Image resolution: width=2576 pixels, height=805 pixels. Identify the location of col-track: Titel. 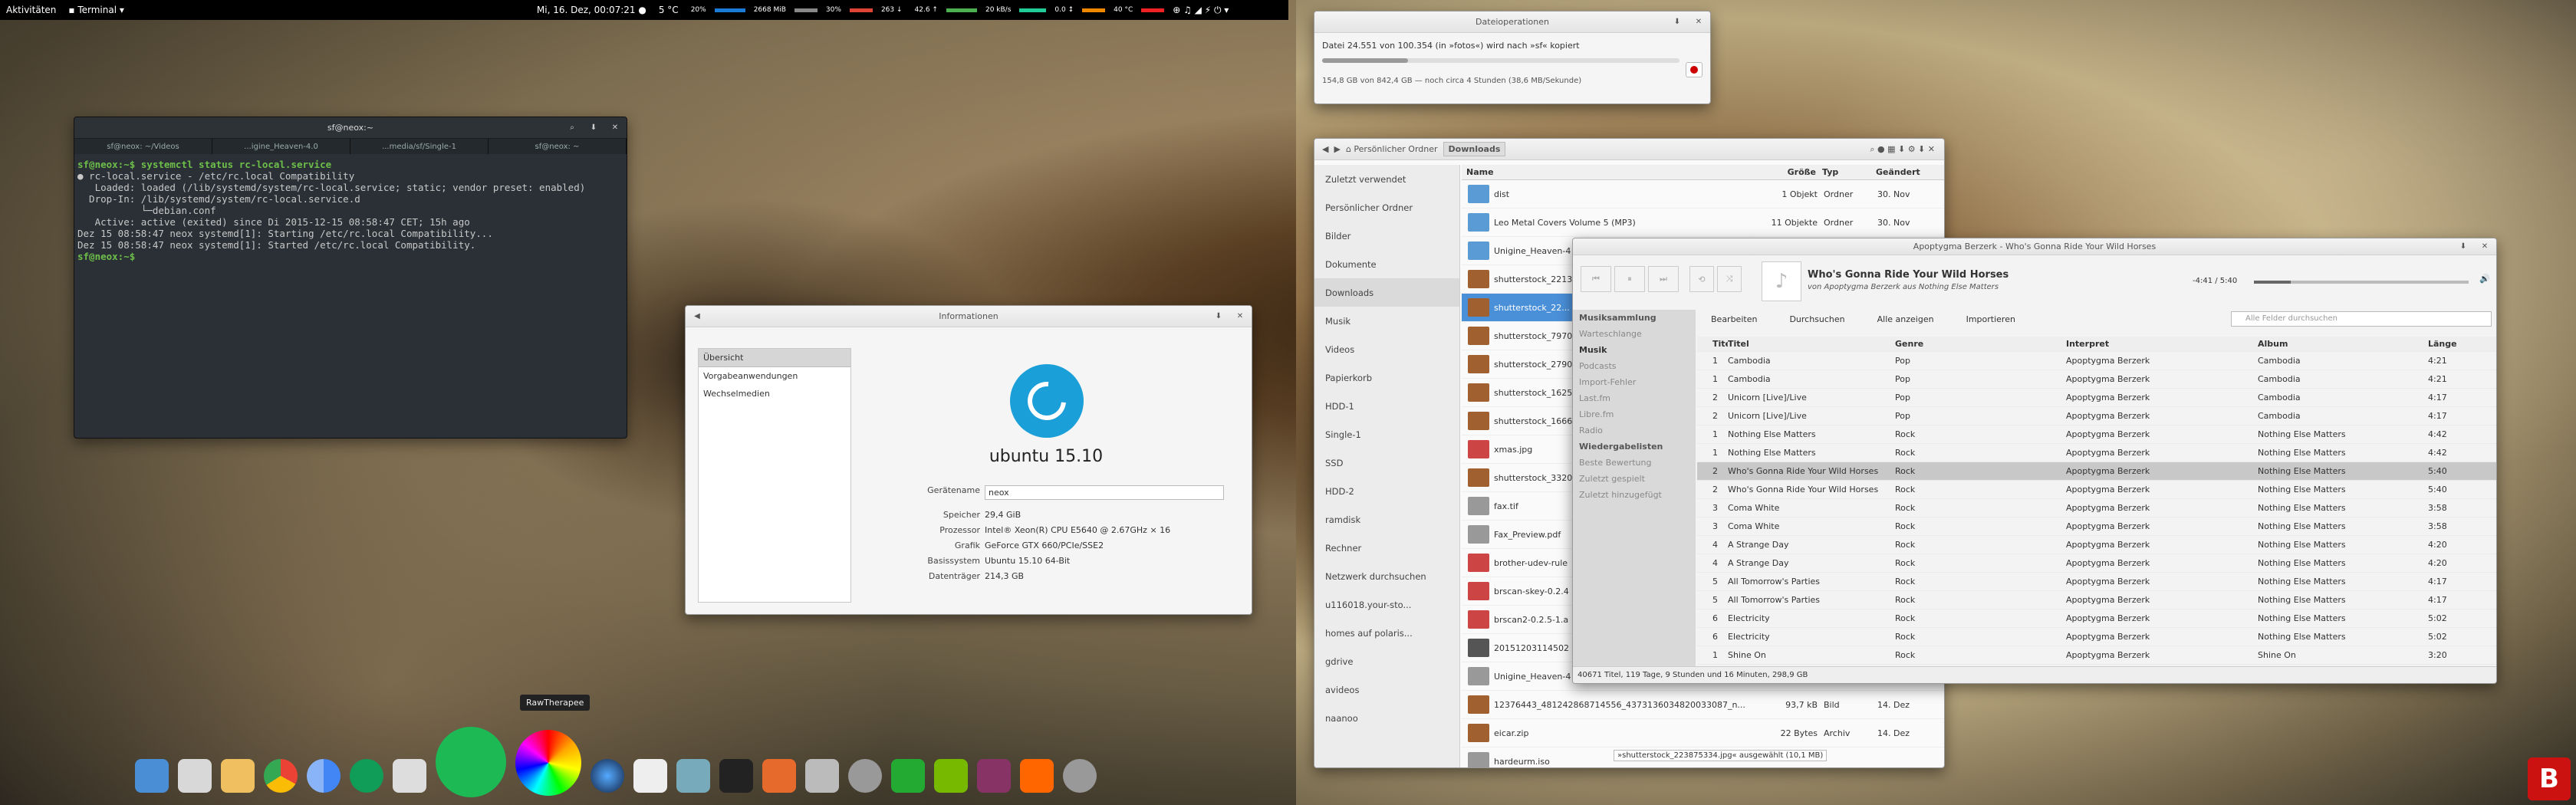
(1712, 344).